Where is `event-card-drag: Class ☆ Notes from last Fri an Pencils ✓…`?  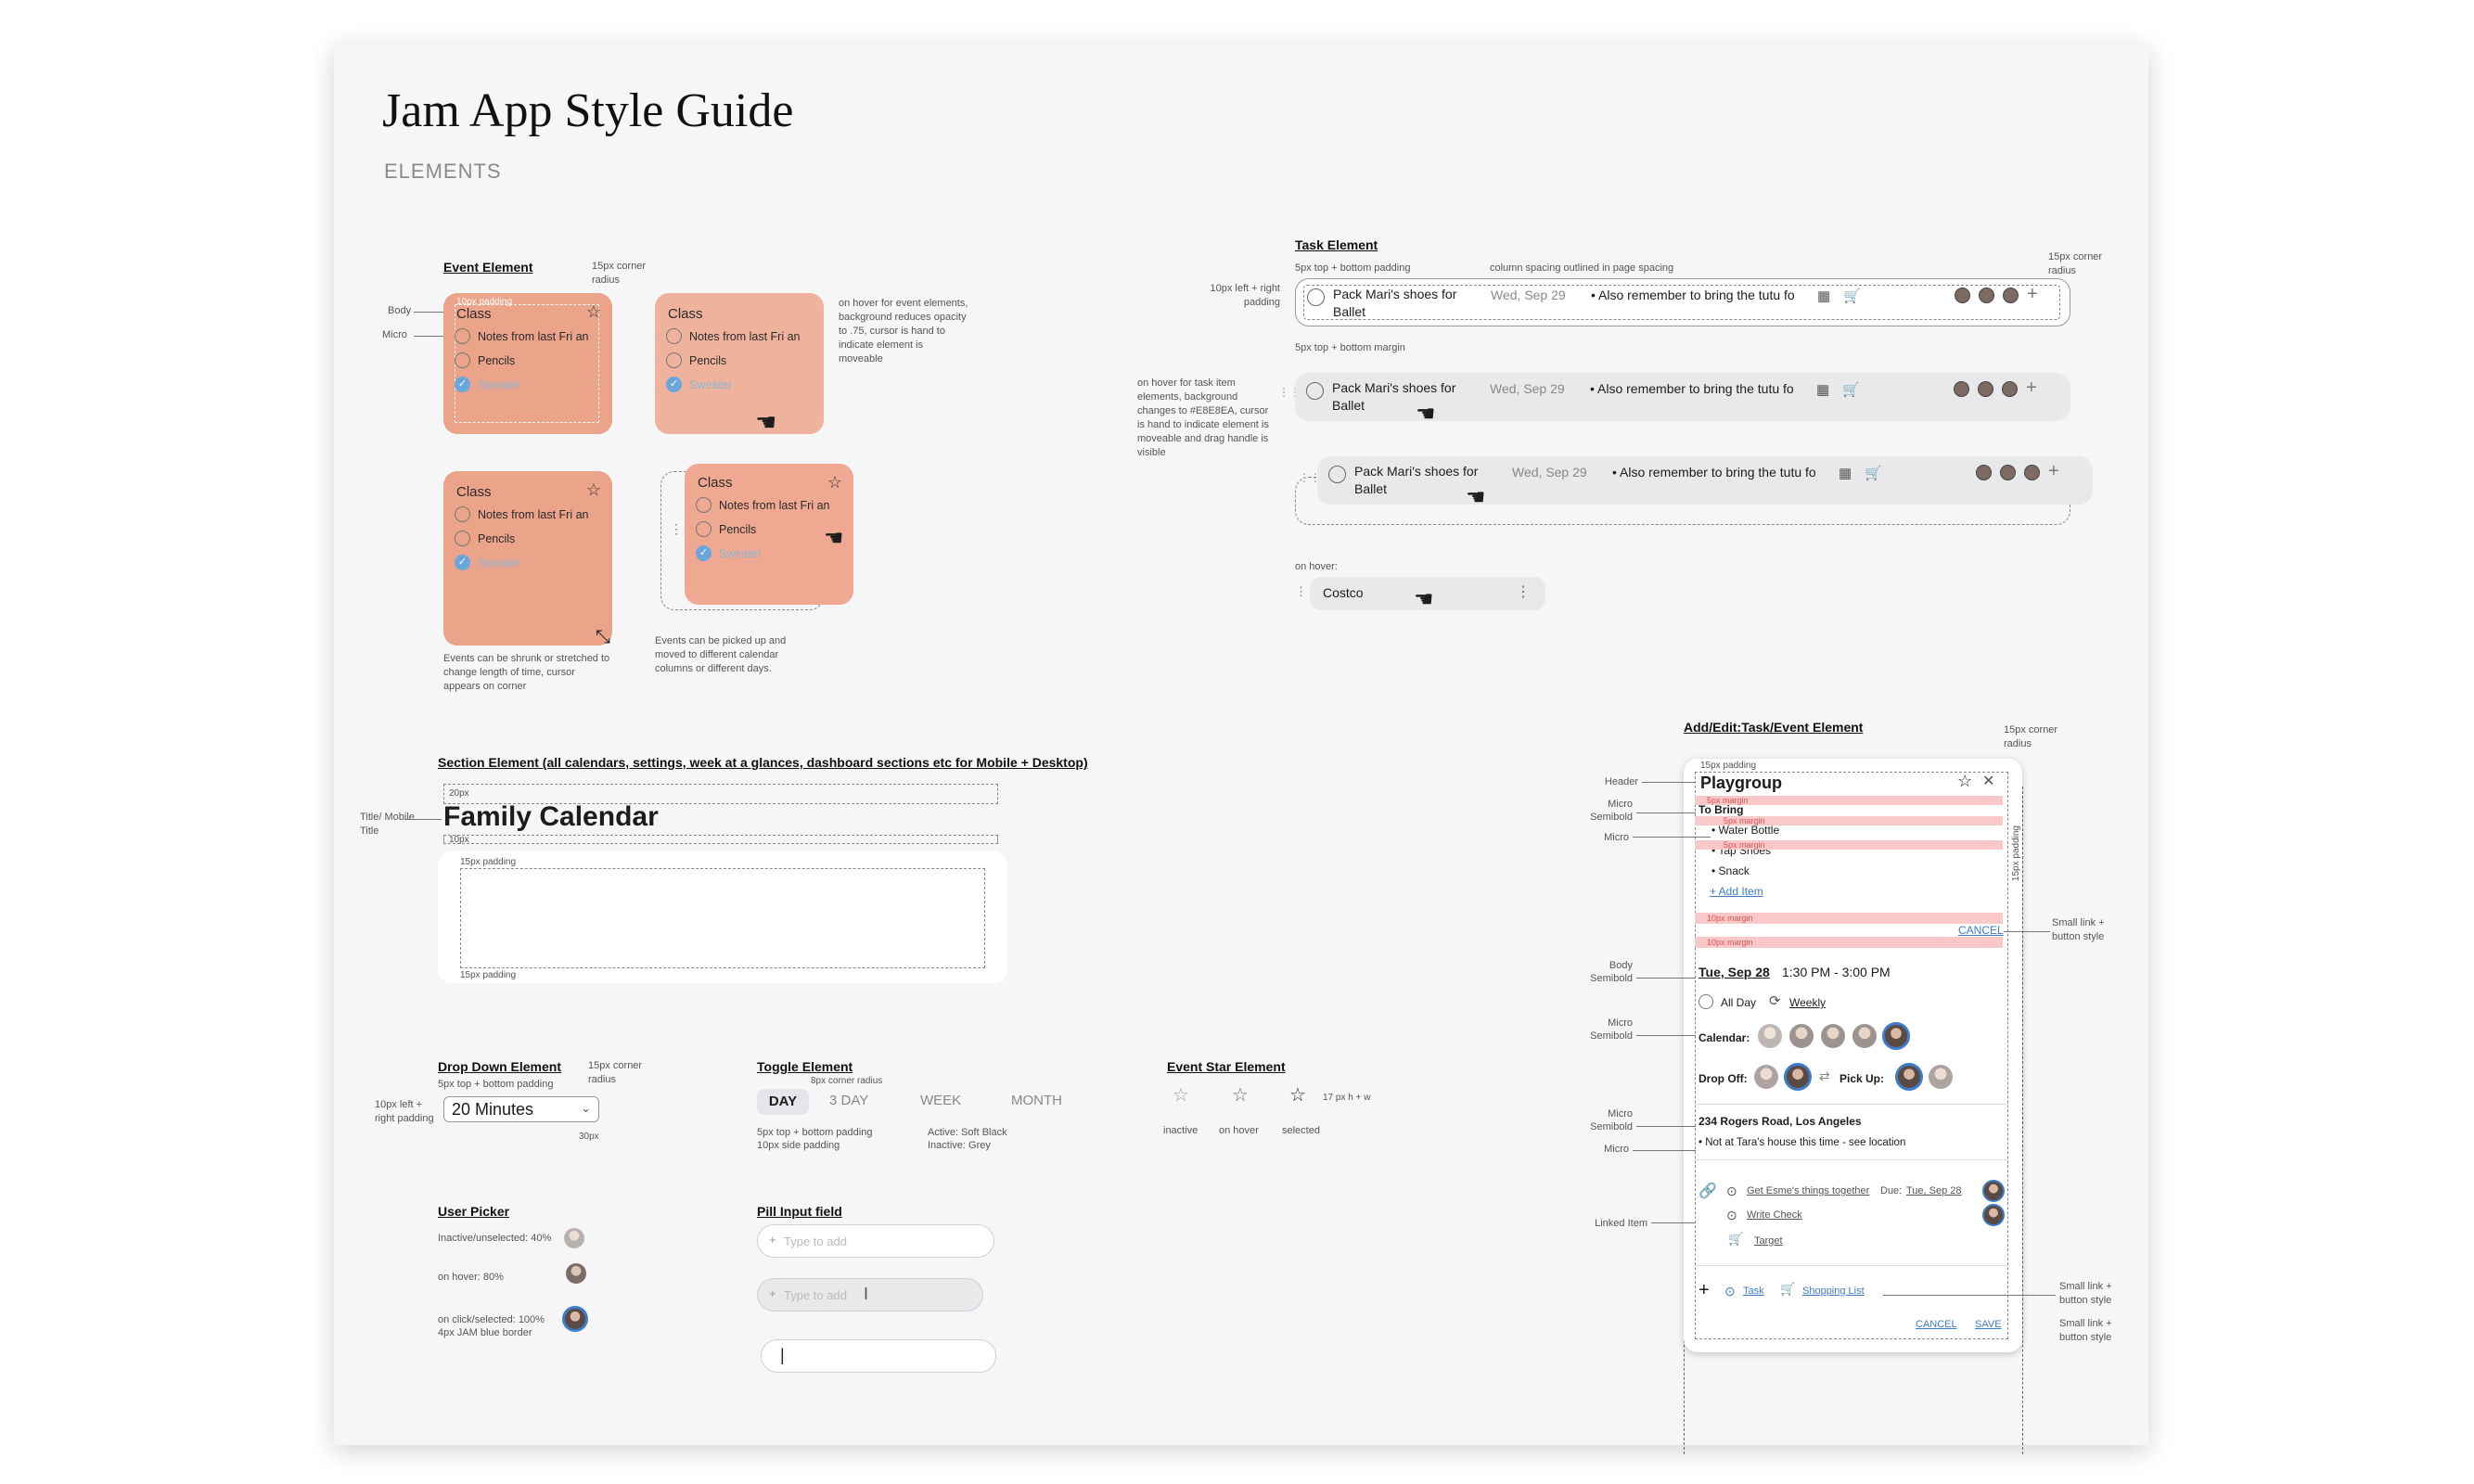 event-card-drag: Class ☆ Notes from last Fri an Pencils ✓… is located at coordinates (769, 534).